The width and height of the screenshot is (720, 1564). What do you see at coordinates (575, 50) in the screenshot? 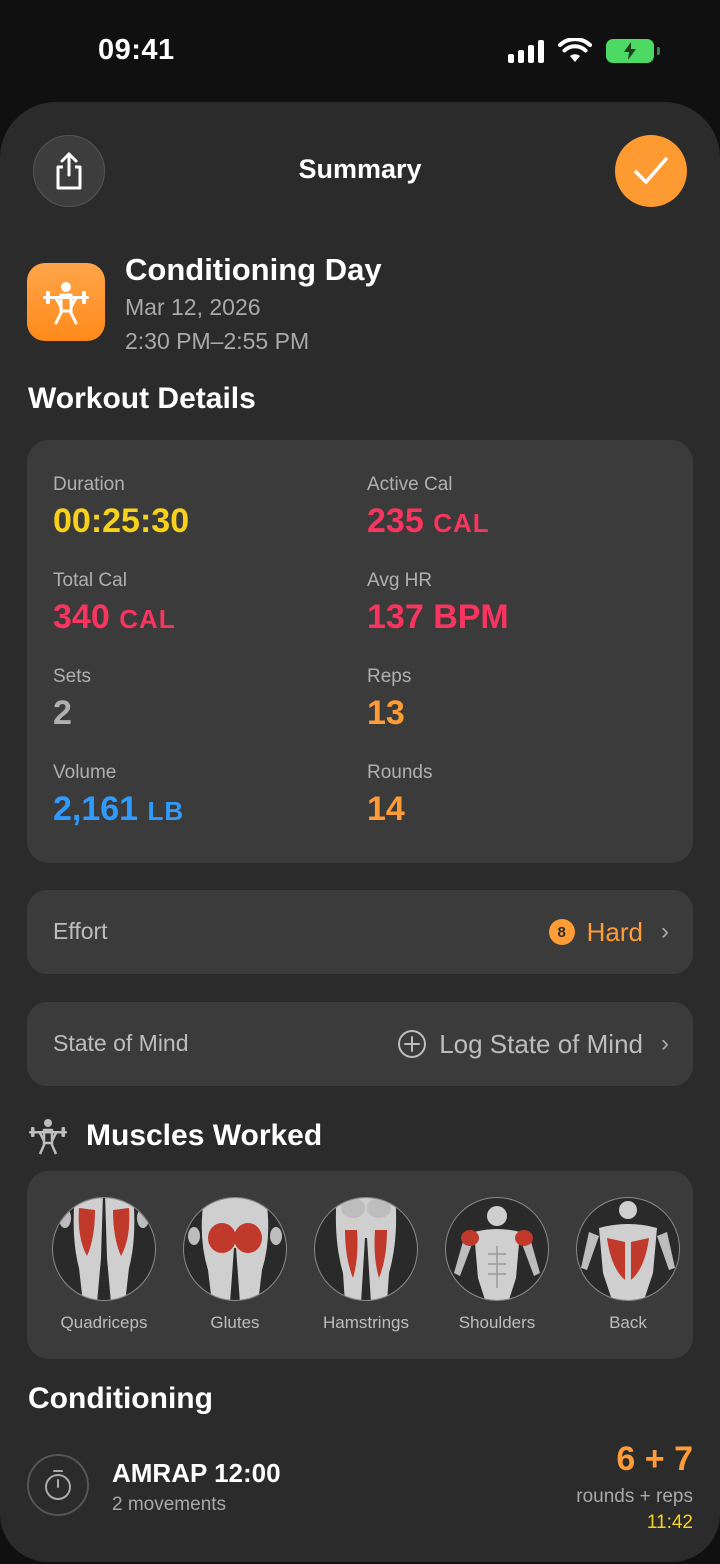
I see `wifi-icon` at bounding box center [575, 50].